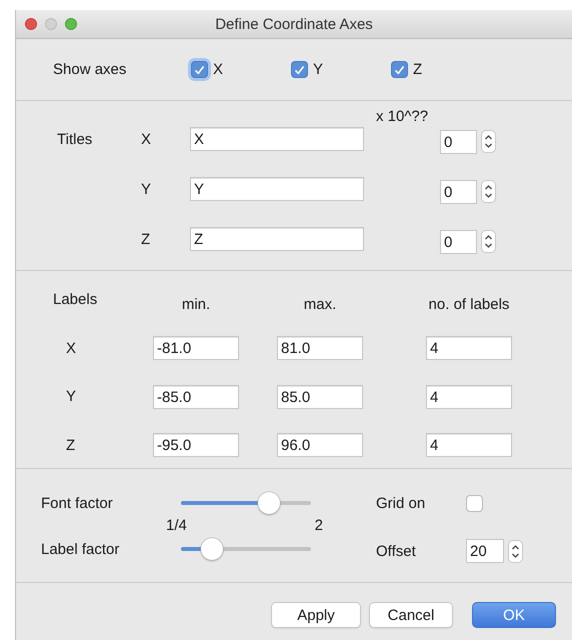 Image resolution: width=572 pixels, height=640 pixels. I want to click on min-field: -95.0, so click(196, 445).